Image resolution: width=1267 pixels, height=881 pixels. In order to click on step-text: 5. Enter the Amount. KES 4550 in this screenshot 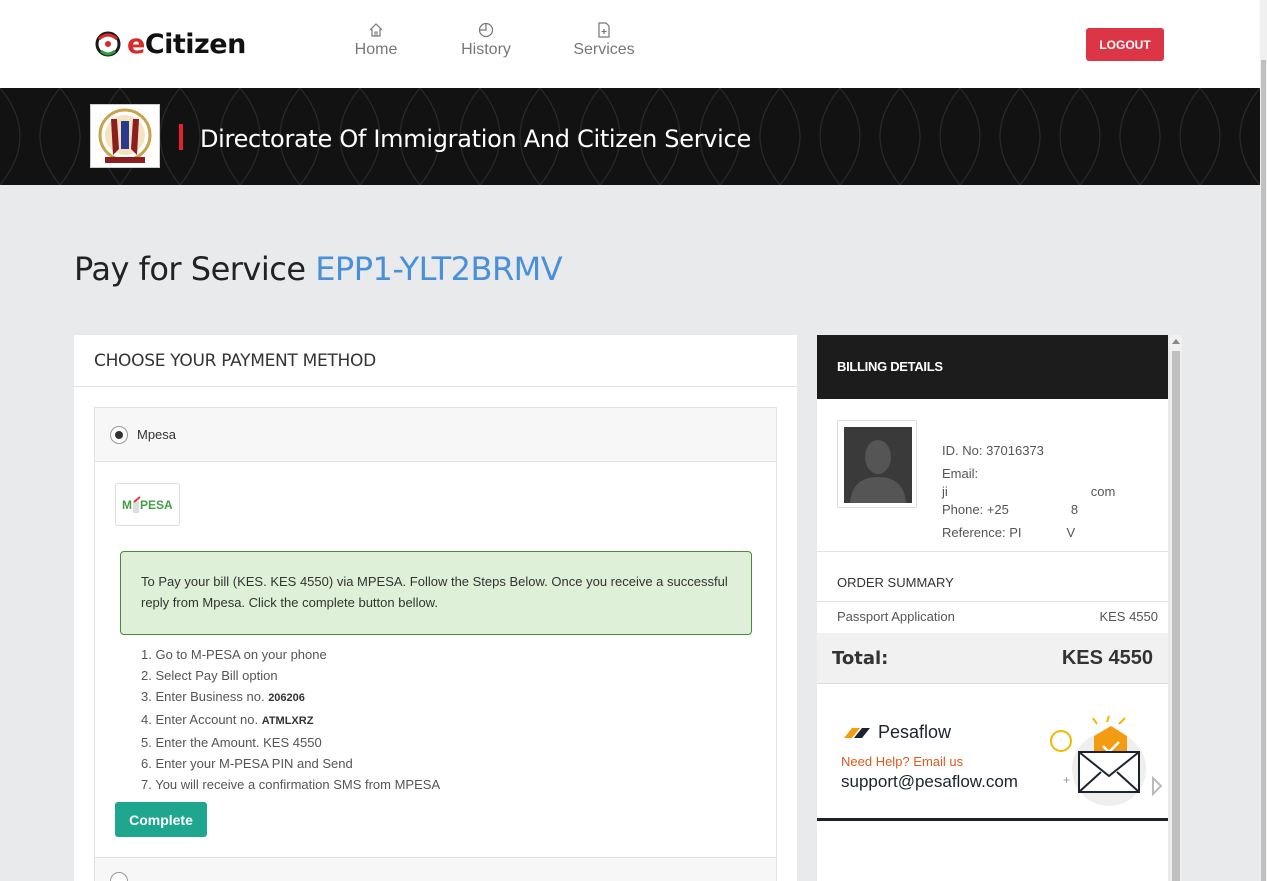, I will do `click(231, 742)`.